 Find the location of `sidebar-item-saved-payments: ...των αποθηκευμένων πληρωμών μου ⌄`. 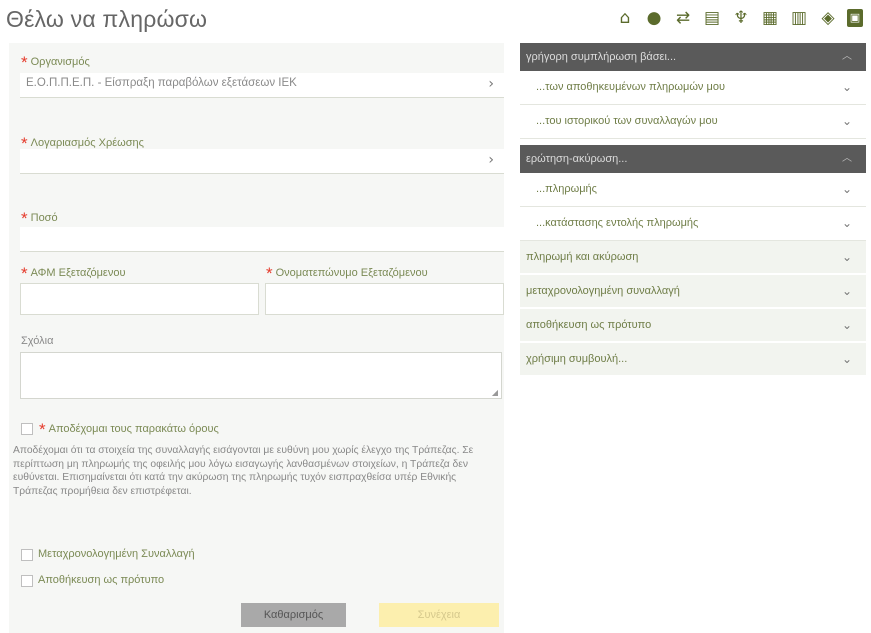

sidebar-item-saved-payments: ...των αποθηκευμένων πληρωμών μου ⌄ is located at coordinates (693, 88).